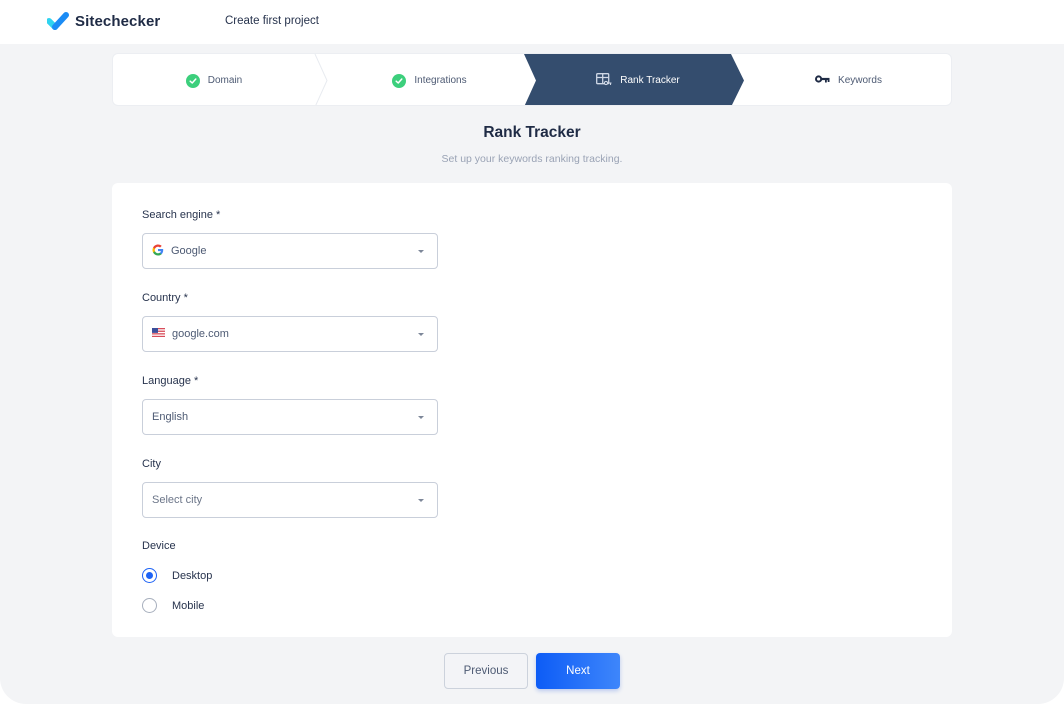 This screenshot has height=704, width=1064. What do you see at coordinates (225, 80) in the screenshot?
I see `step-label: Domain` at bounding box center [225, 80].